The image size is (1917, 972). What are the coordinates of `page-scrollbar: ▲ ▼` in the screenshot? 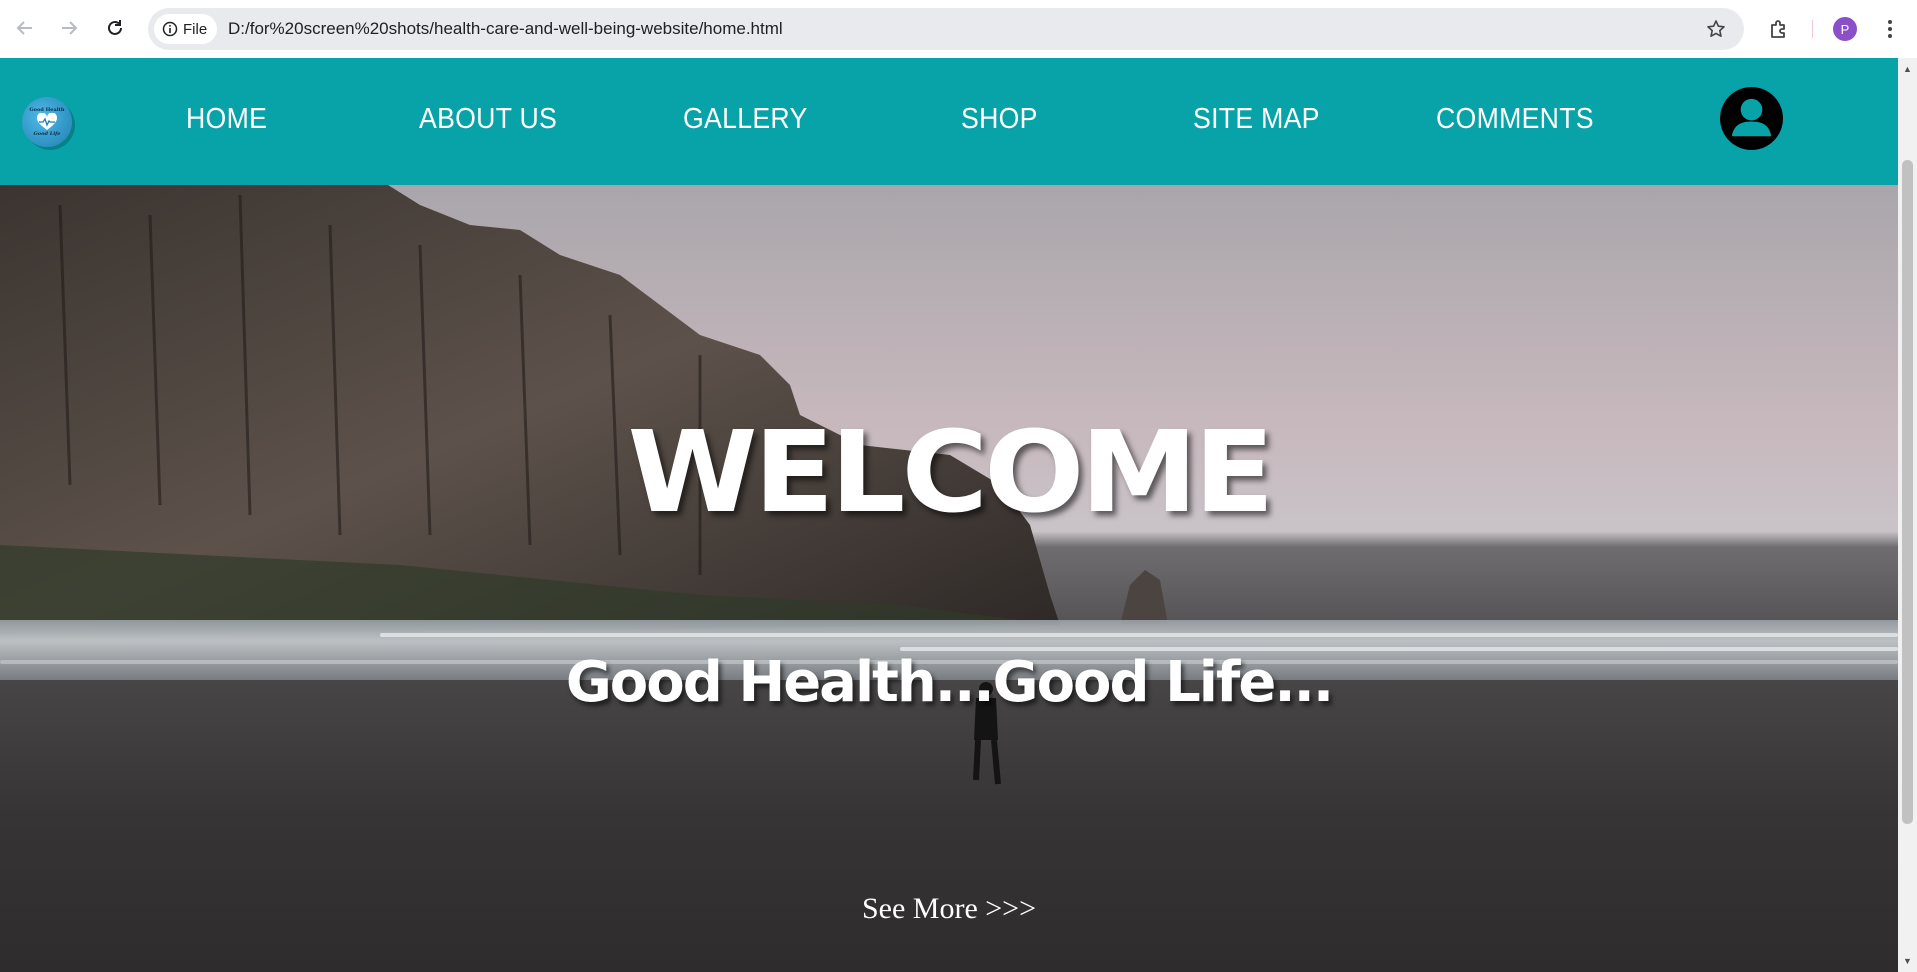 It's located at (1907, 515).